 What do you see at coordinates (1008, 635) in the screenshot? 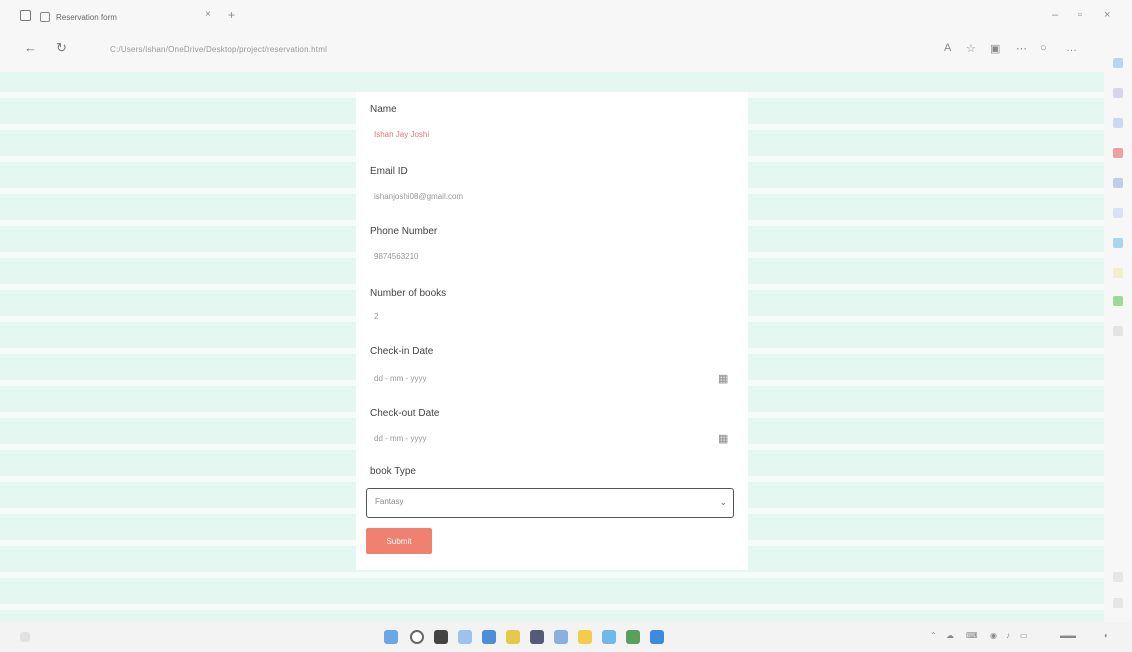
I see `volume-icon: ♪` at bounding box center [1008, 635].